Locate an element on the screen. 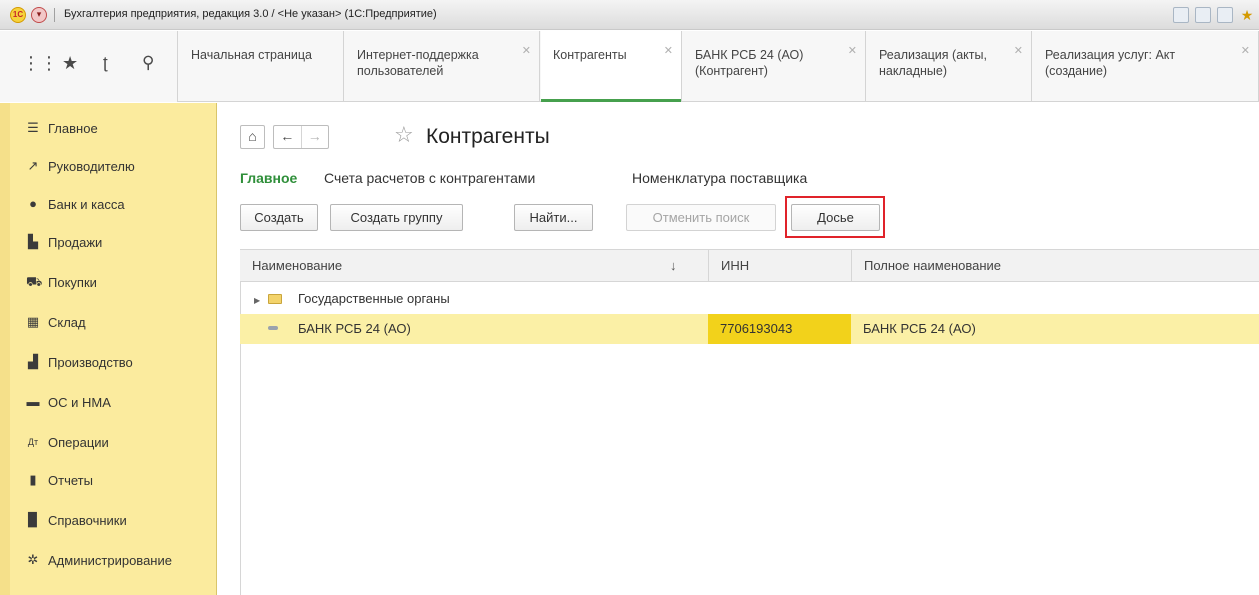 This screenshot has width=1259, height=595. sidebar-item-reports: ▮ Отчеты is located at coordinates (108, 480).